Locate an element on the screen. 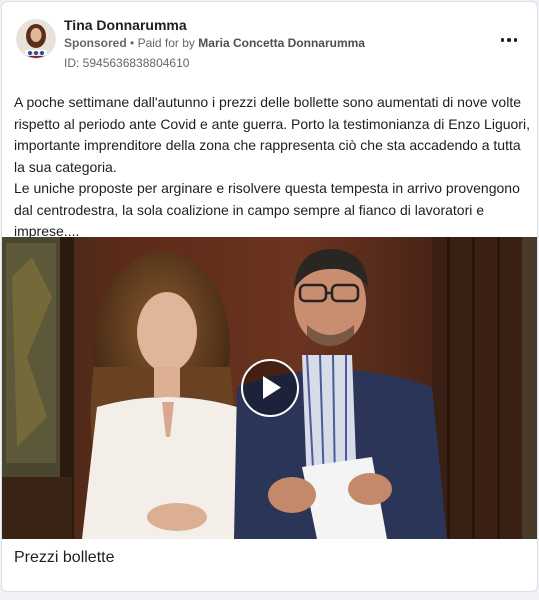 The image size is (539, 600). sponsored-label: Sponsored is located at coordinates (95, 43).